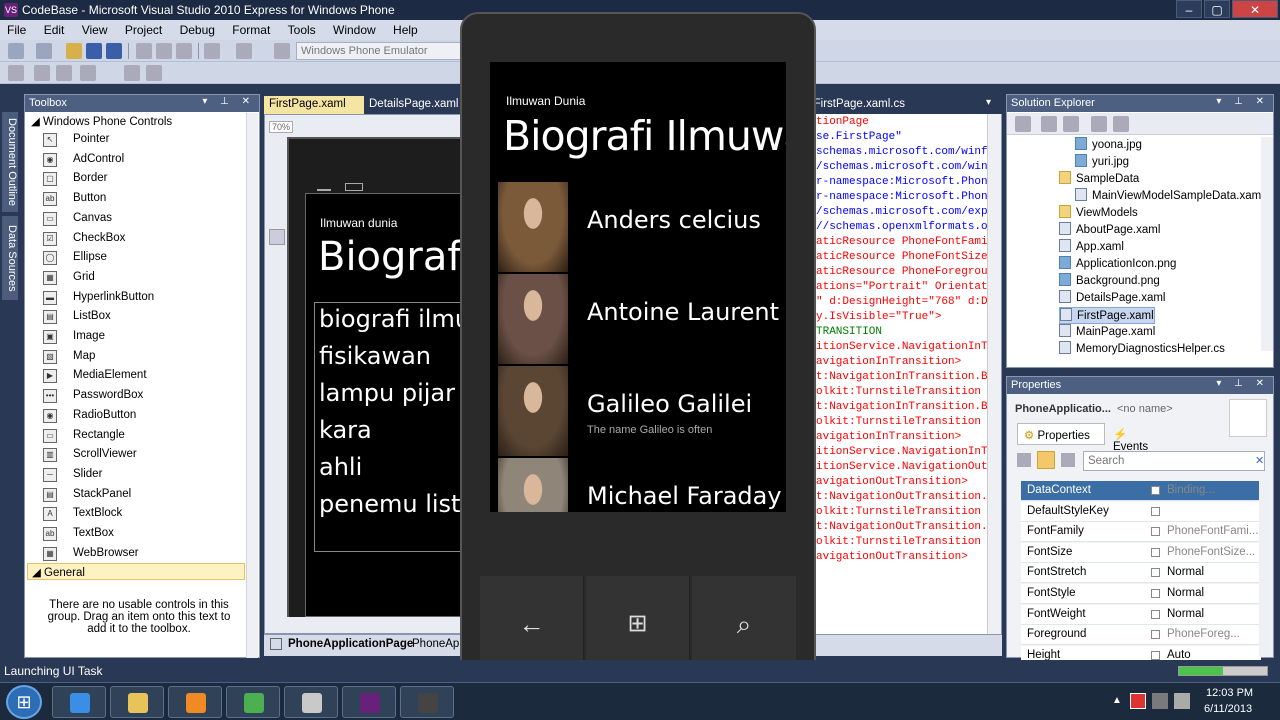 Image resolution: width=1280 pixels, height=720 pixels. Describe the element at coordinates (251, 30) in the screenshot. I see `menu-format: Format` at that location.